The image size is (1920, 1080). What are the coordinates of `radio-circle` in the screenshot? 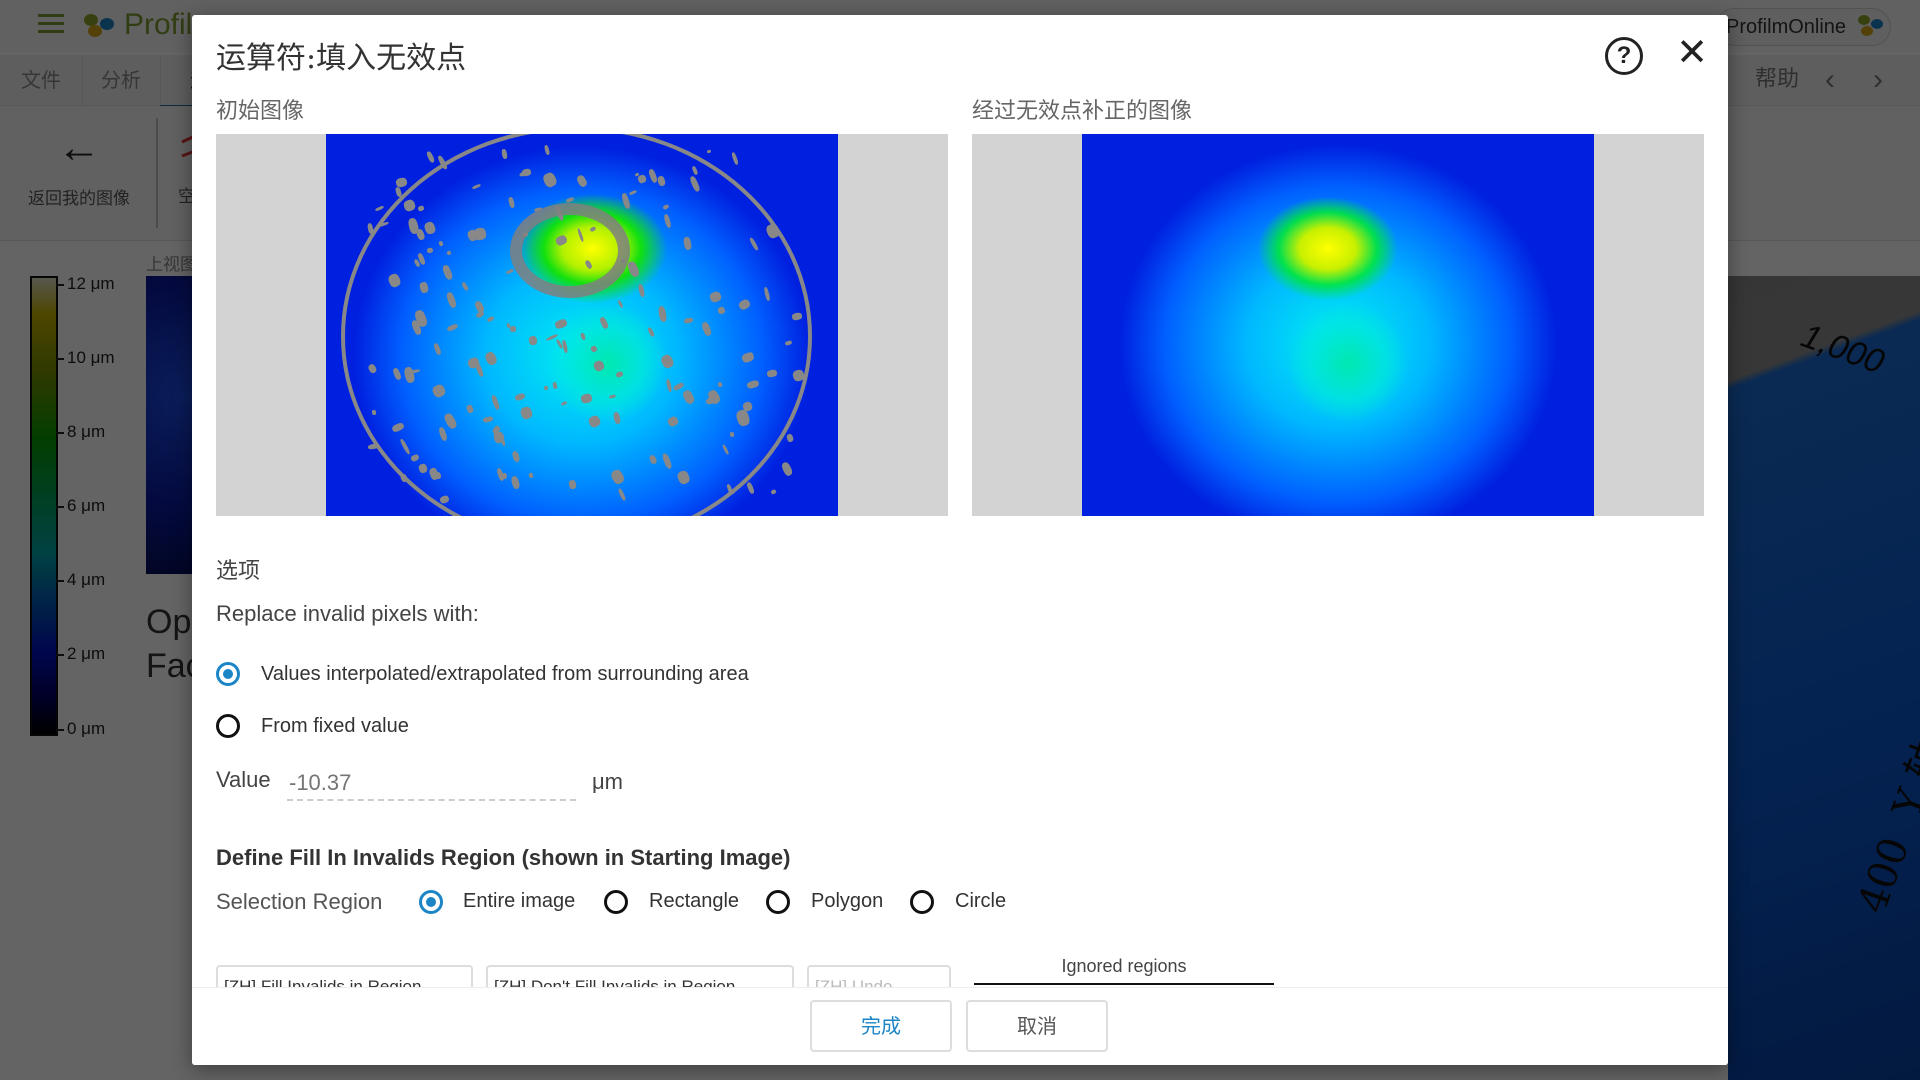 It's located at (922, 902).